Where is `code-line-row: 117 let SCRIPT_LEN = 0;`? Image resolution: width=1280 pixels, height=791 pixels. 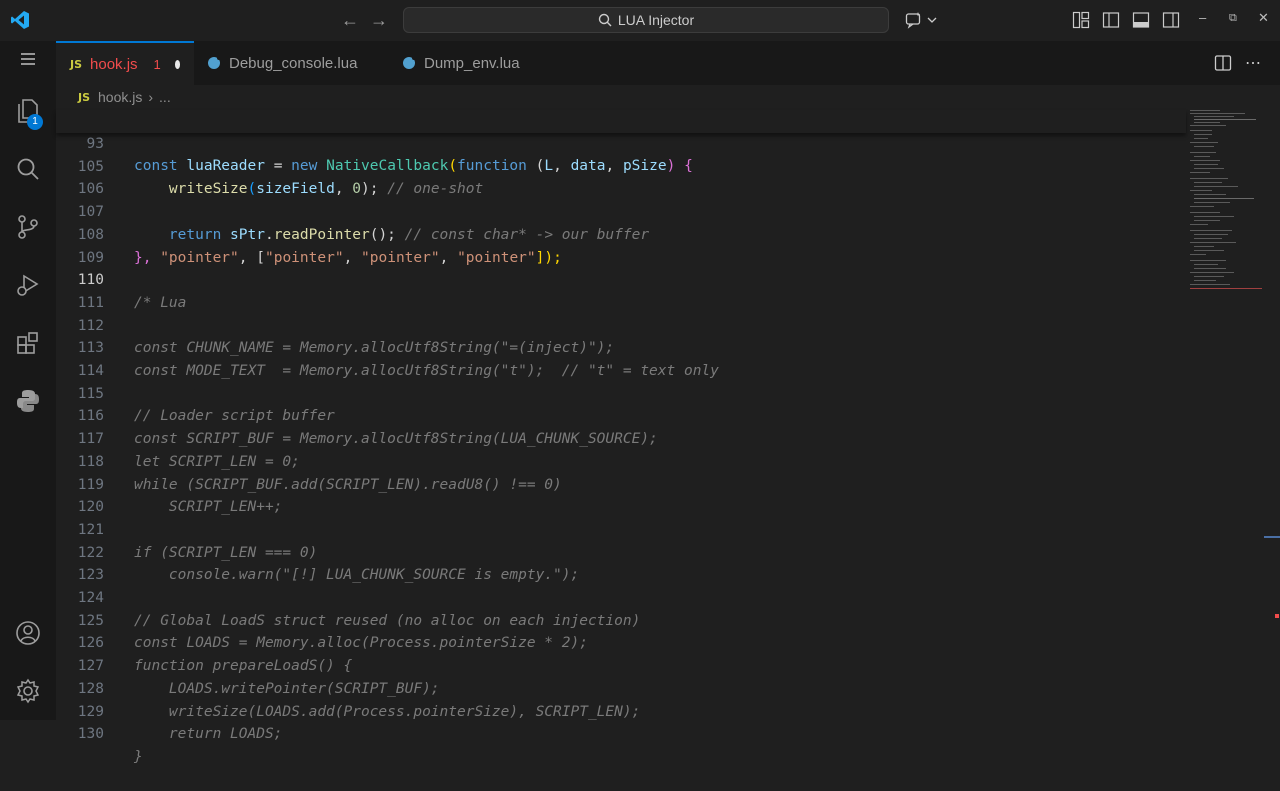
code-line-row: 117 let SCRIPT_LEN = 0; is located at coordinates (621, 437).